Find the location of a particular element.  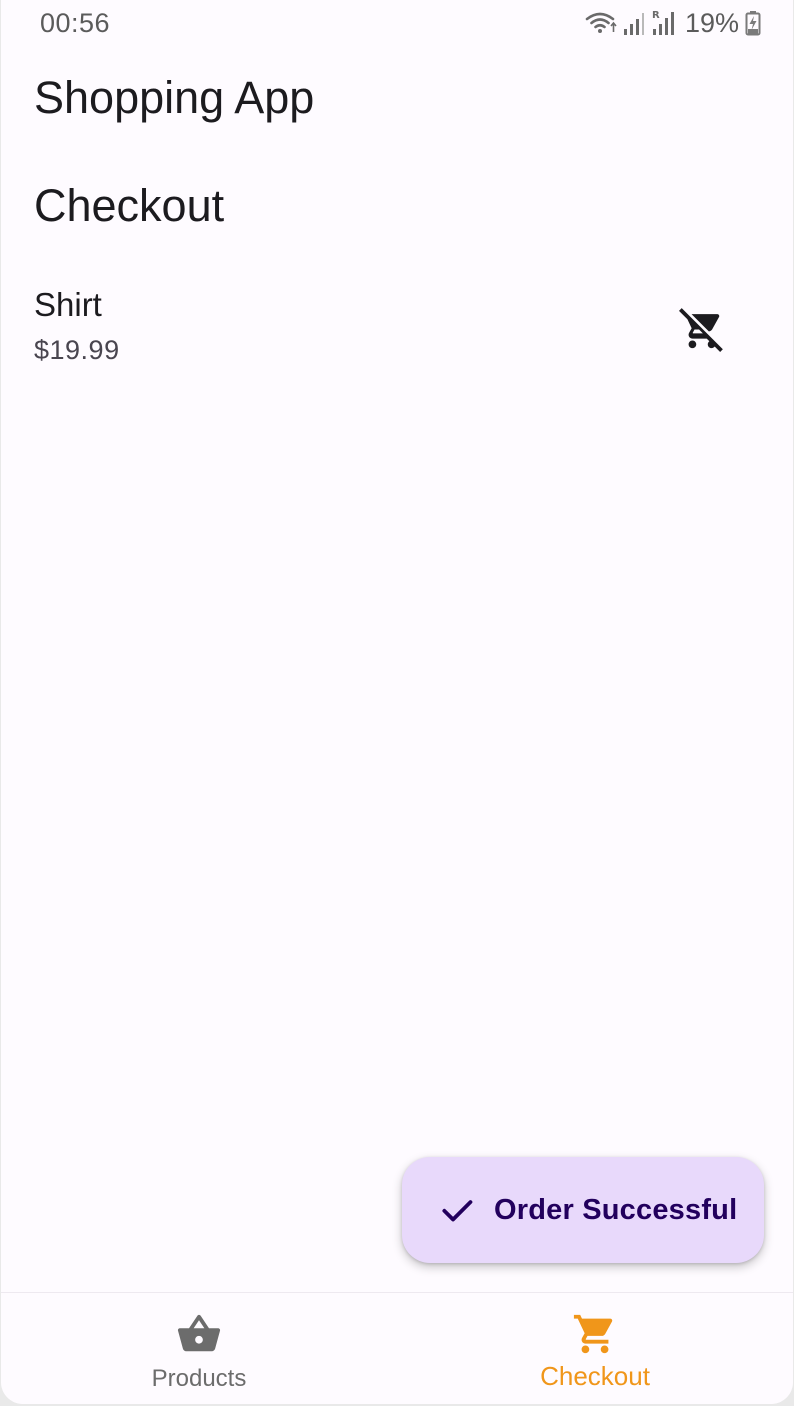

shopping-cart-icon is located at coordinates (595, 1334).